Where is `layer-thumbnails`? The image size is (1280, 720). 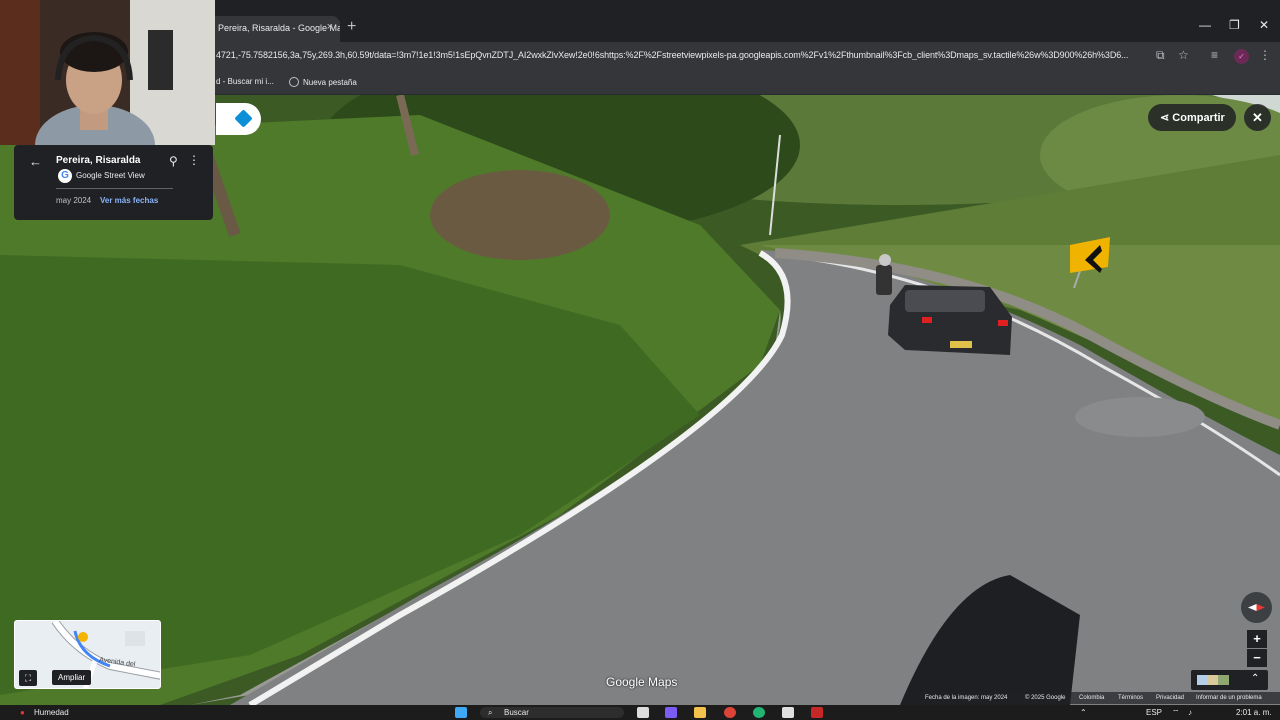
layer-thumbnails is located at coordinates (1213, 680).